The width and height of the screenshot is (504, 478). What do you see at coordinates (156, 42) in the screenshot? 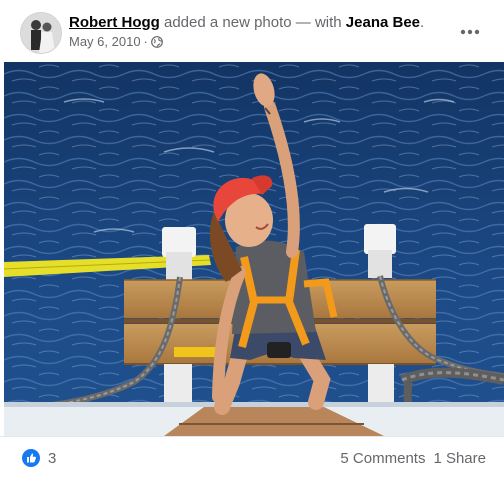
I see `globe-icon` at bounding box center [156, 42].